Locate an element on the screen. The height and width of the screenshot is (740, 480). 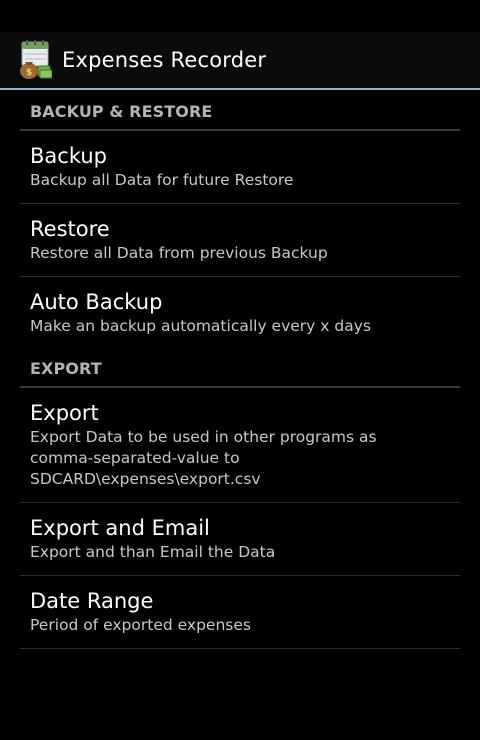
pref-title: Restore is located at coordinates (70, 229).